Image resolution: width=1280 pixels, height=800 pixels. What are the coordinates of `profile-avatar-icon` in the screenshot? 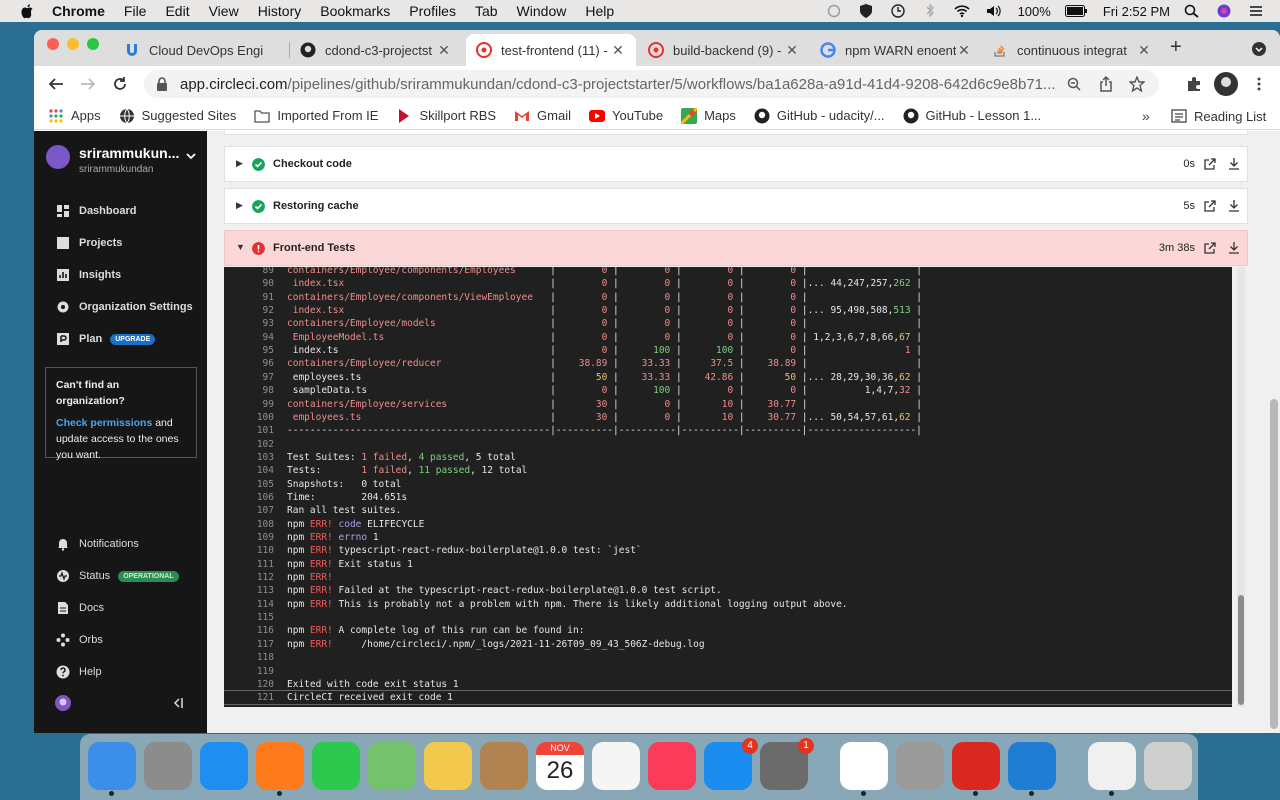 It's located at (1226, 84).